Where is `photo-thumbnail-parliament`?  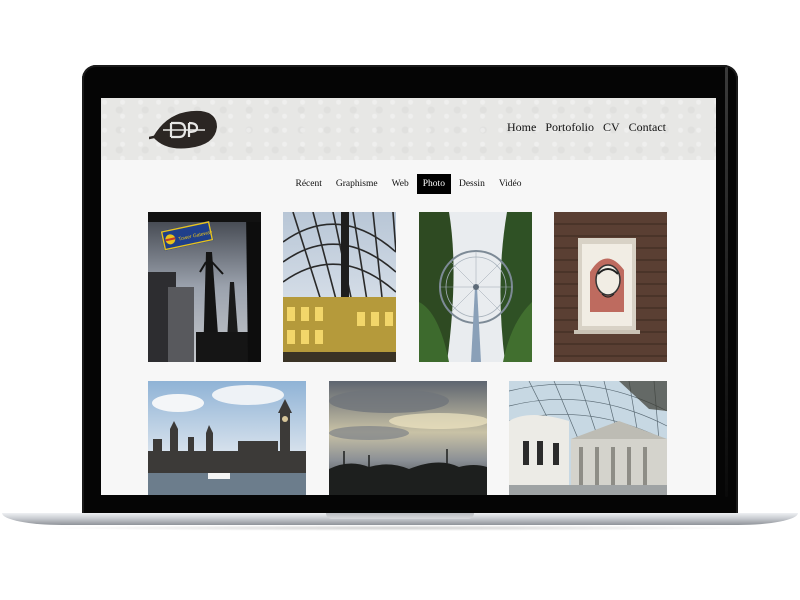
photo-thumbnail-parliament is located at coordinates (227, 438).